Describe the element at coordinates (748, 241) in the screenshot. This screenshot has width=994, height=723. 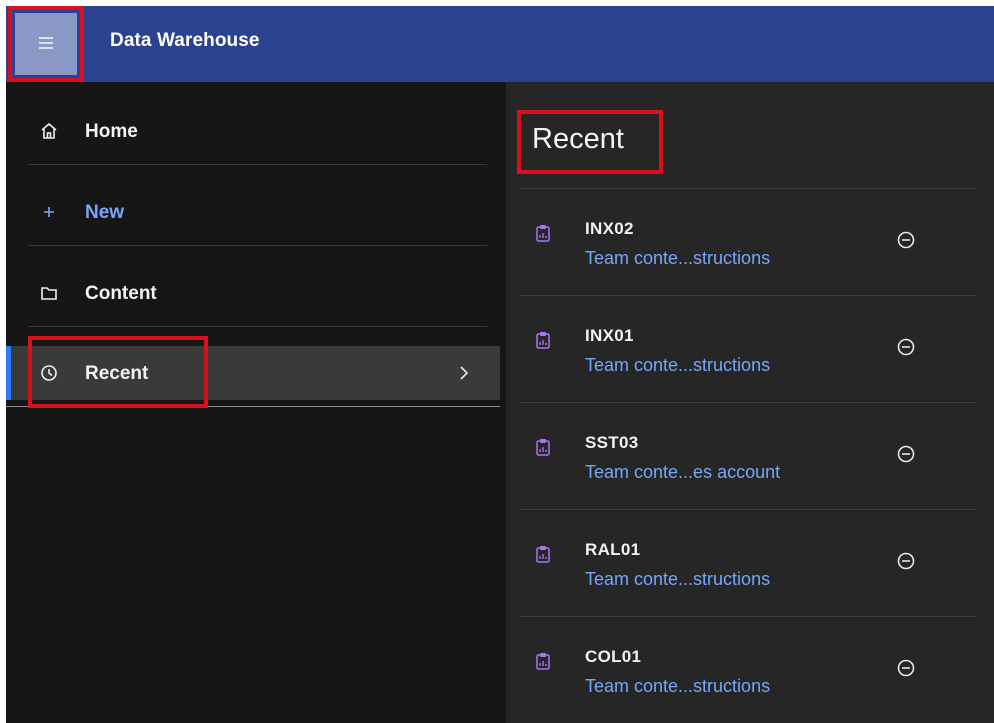
I see `list-item: INX02 Team conte...structions` at that location.